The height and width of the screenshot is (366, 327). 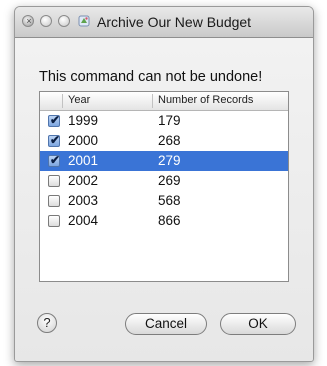 I want to click on cell-records: 279, so click(x=169, y=160).